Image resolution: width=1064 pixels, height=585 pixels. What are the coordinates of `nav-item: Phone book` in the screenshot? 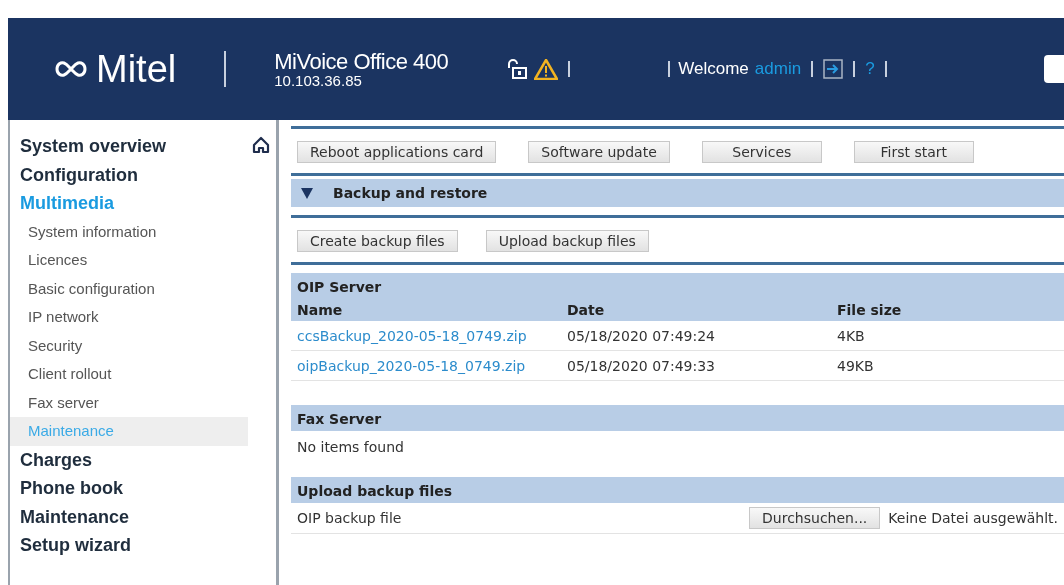 It's located at (143, 488).